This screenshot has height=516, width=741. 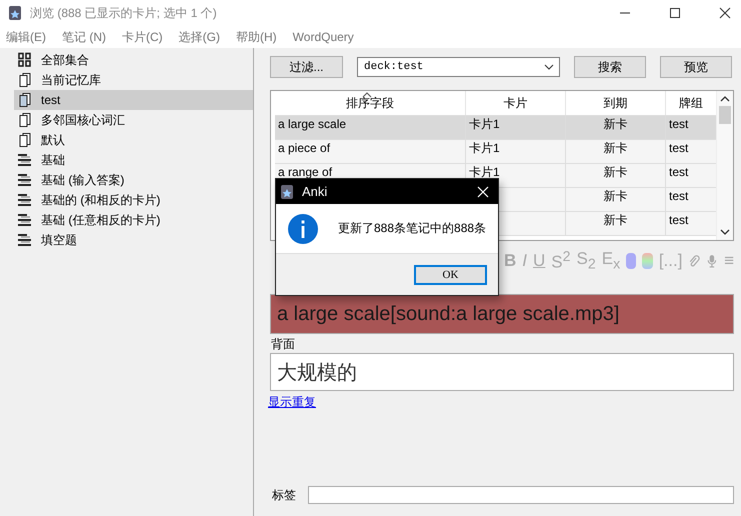 What do you see at coordinates (412, 228) in the screenshot?
I see `dialog-message: 更新了888条笔记中的888条` at bounding box center [412, 228].